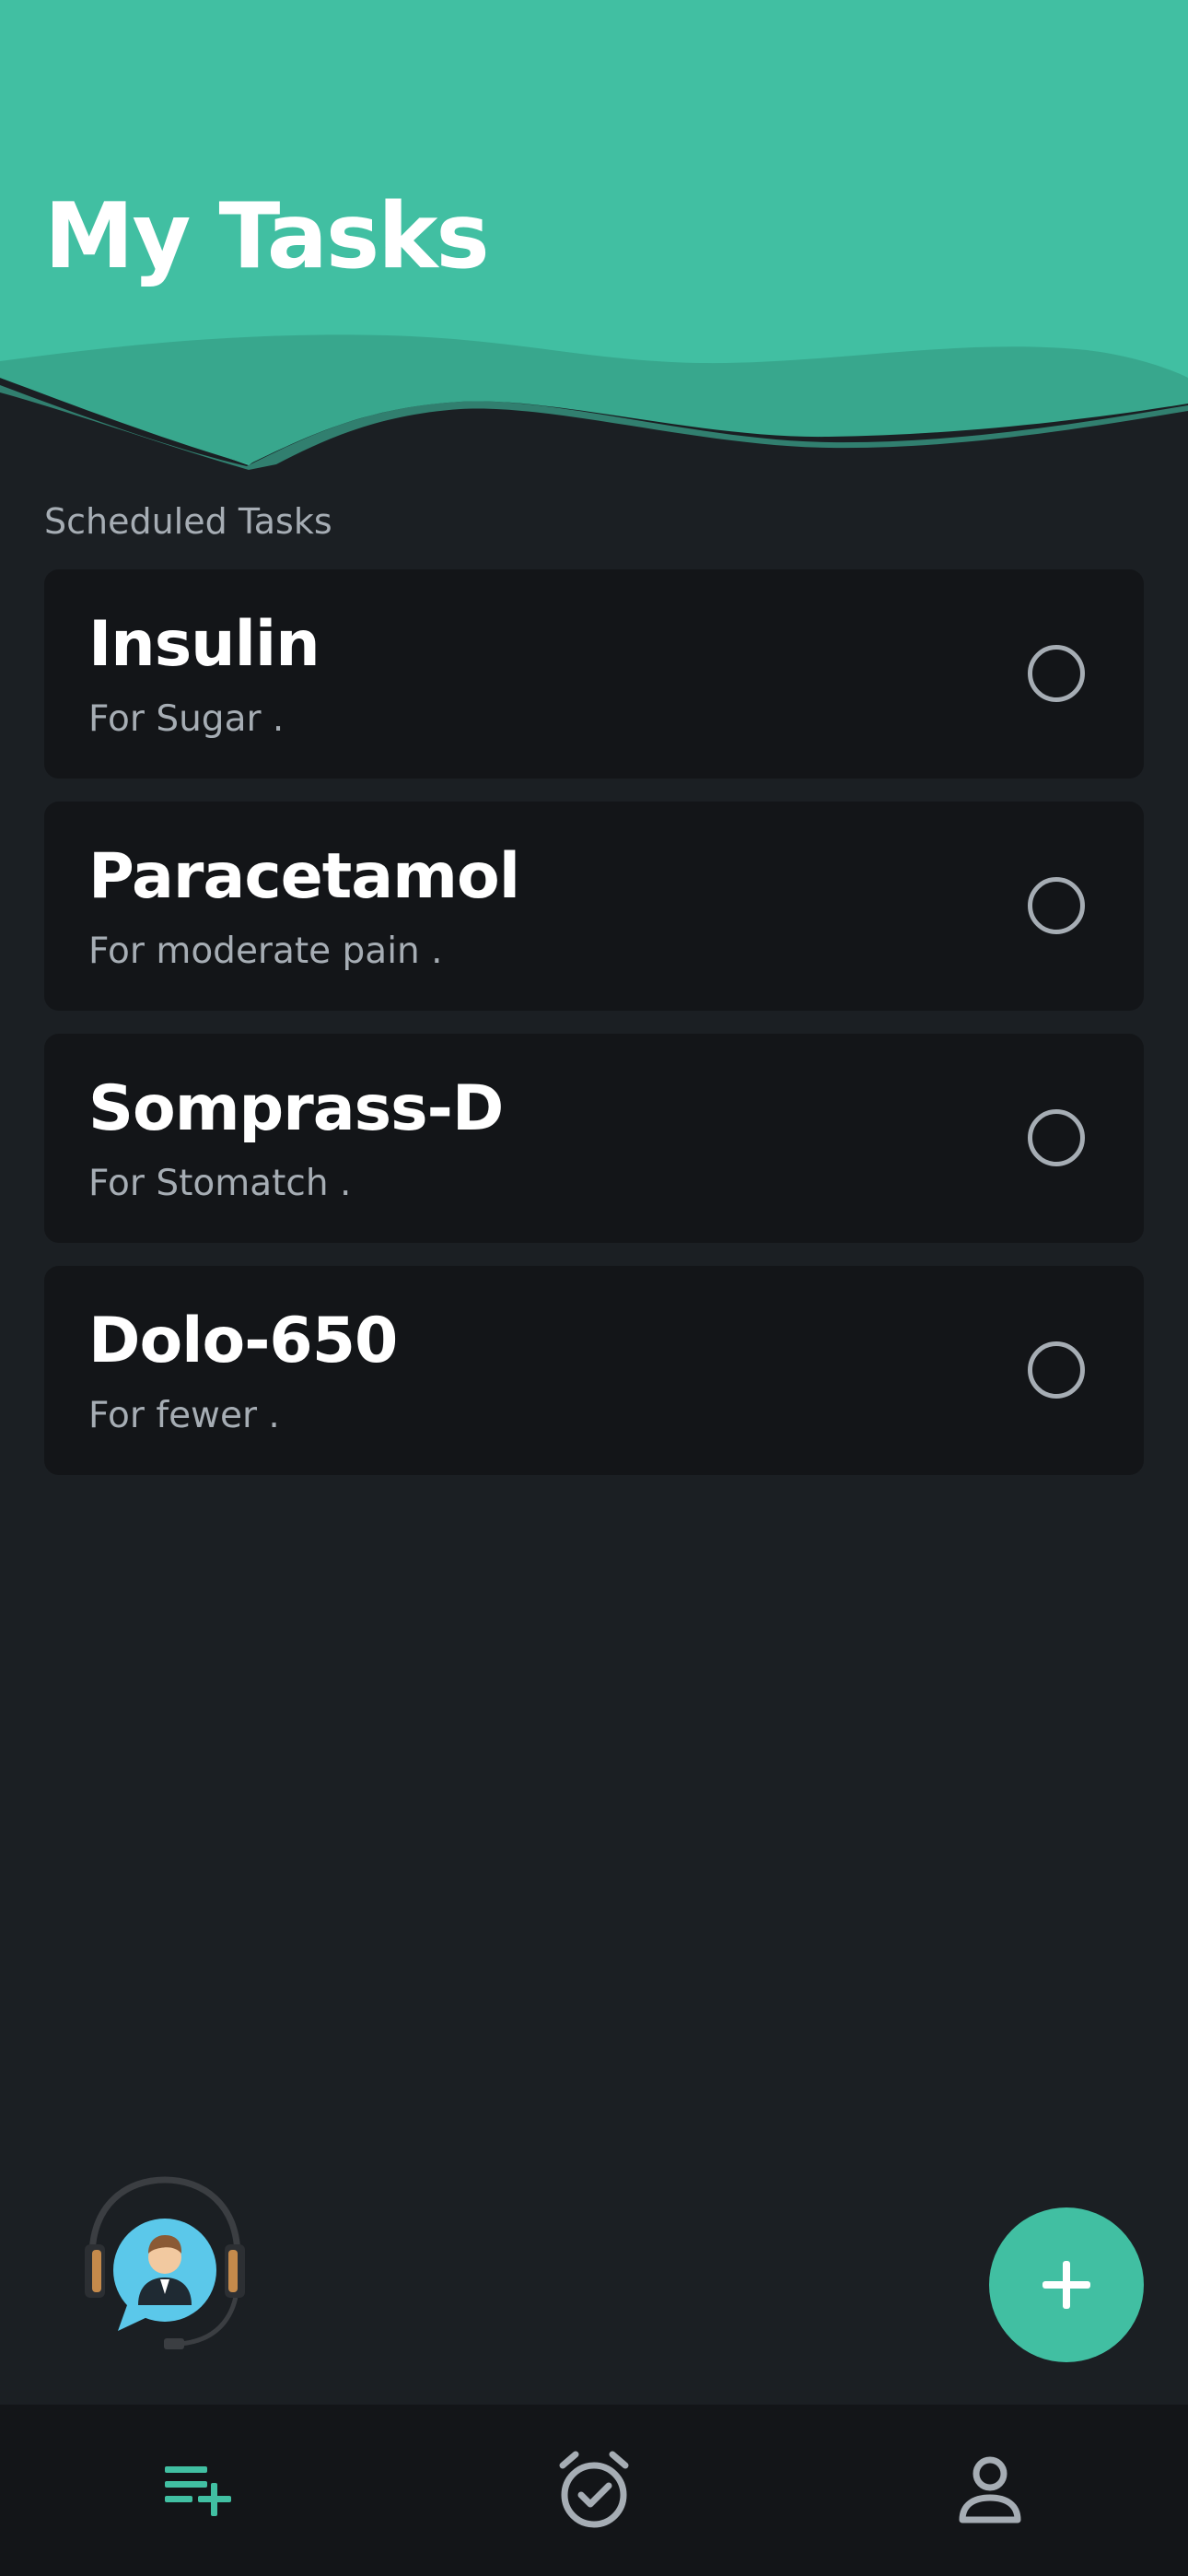 The height and width of the screenshot is (2576, 1188). Describe the element at coordinates (220, 1183) in the screenshot. I see `task-description: For Stomatch .` at that location.